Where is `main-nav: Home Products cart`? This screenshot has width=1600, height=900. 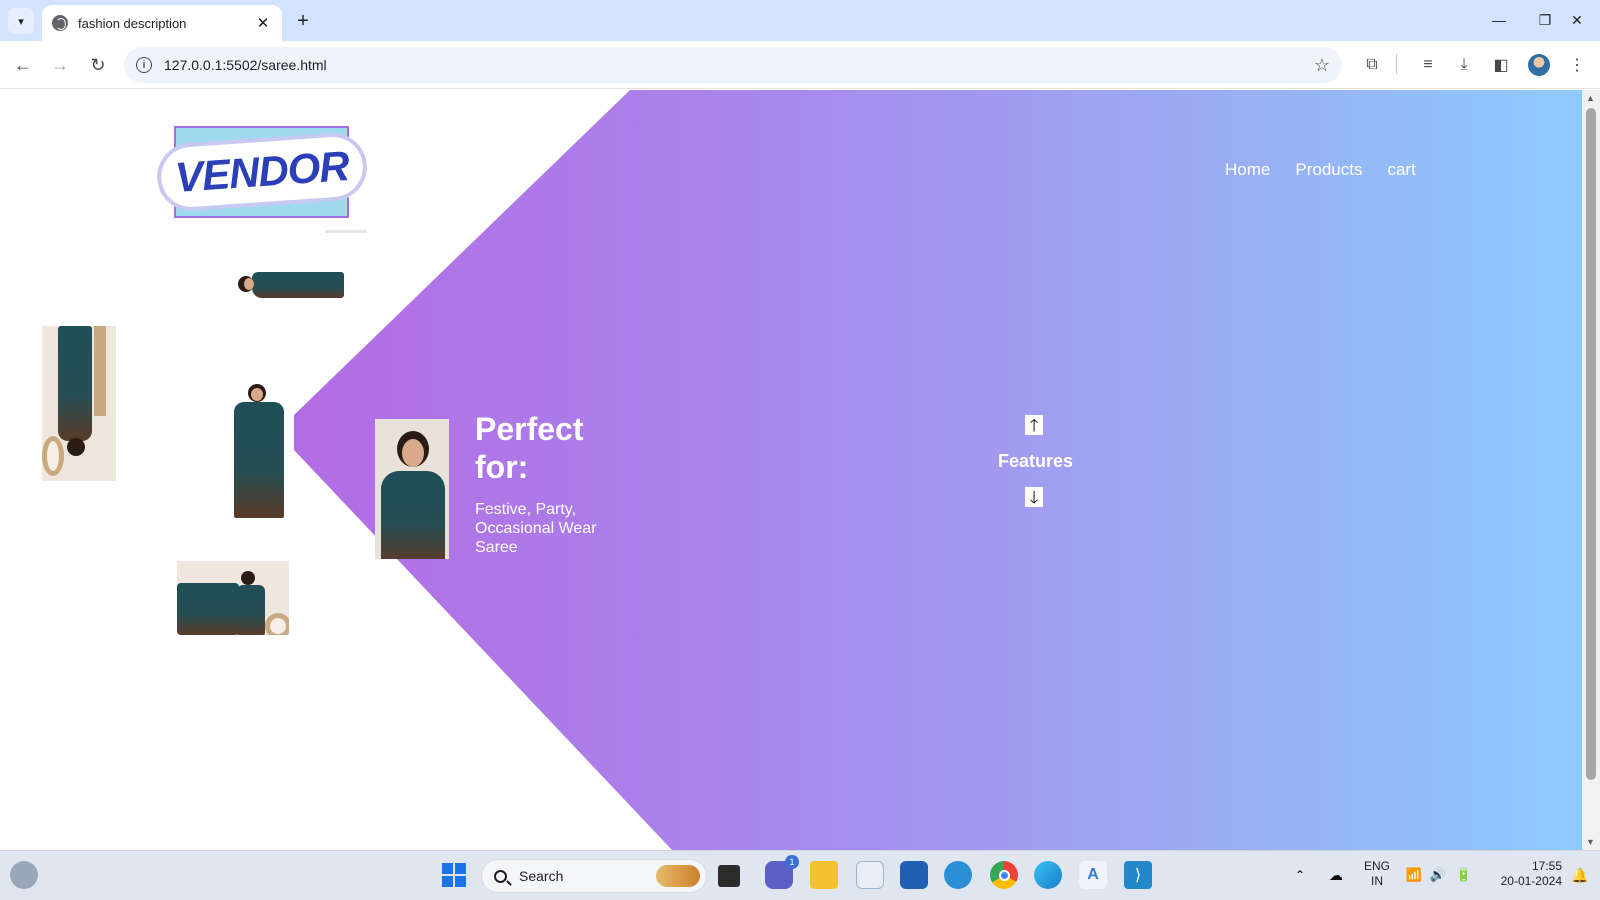
main-nav: Home Products cart is located at coordinates (1320, 170).